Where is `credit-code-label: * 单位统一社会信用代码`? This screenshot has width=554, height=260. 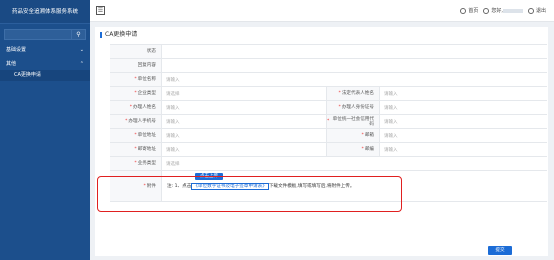 credit-code-label: * 单位统一社会信用代码 is located at coordinates (353, 121).